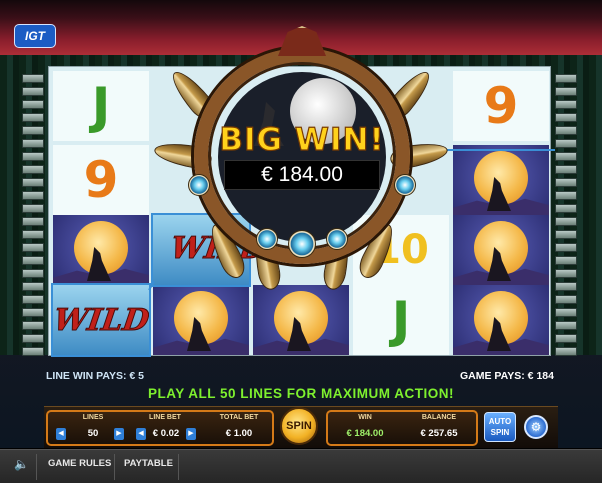 The image size is (602, 483). Describe the element at coordinates (33, 215) in the screenshot. I see `left-payline-indicators` at that location.